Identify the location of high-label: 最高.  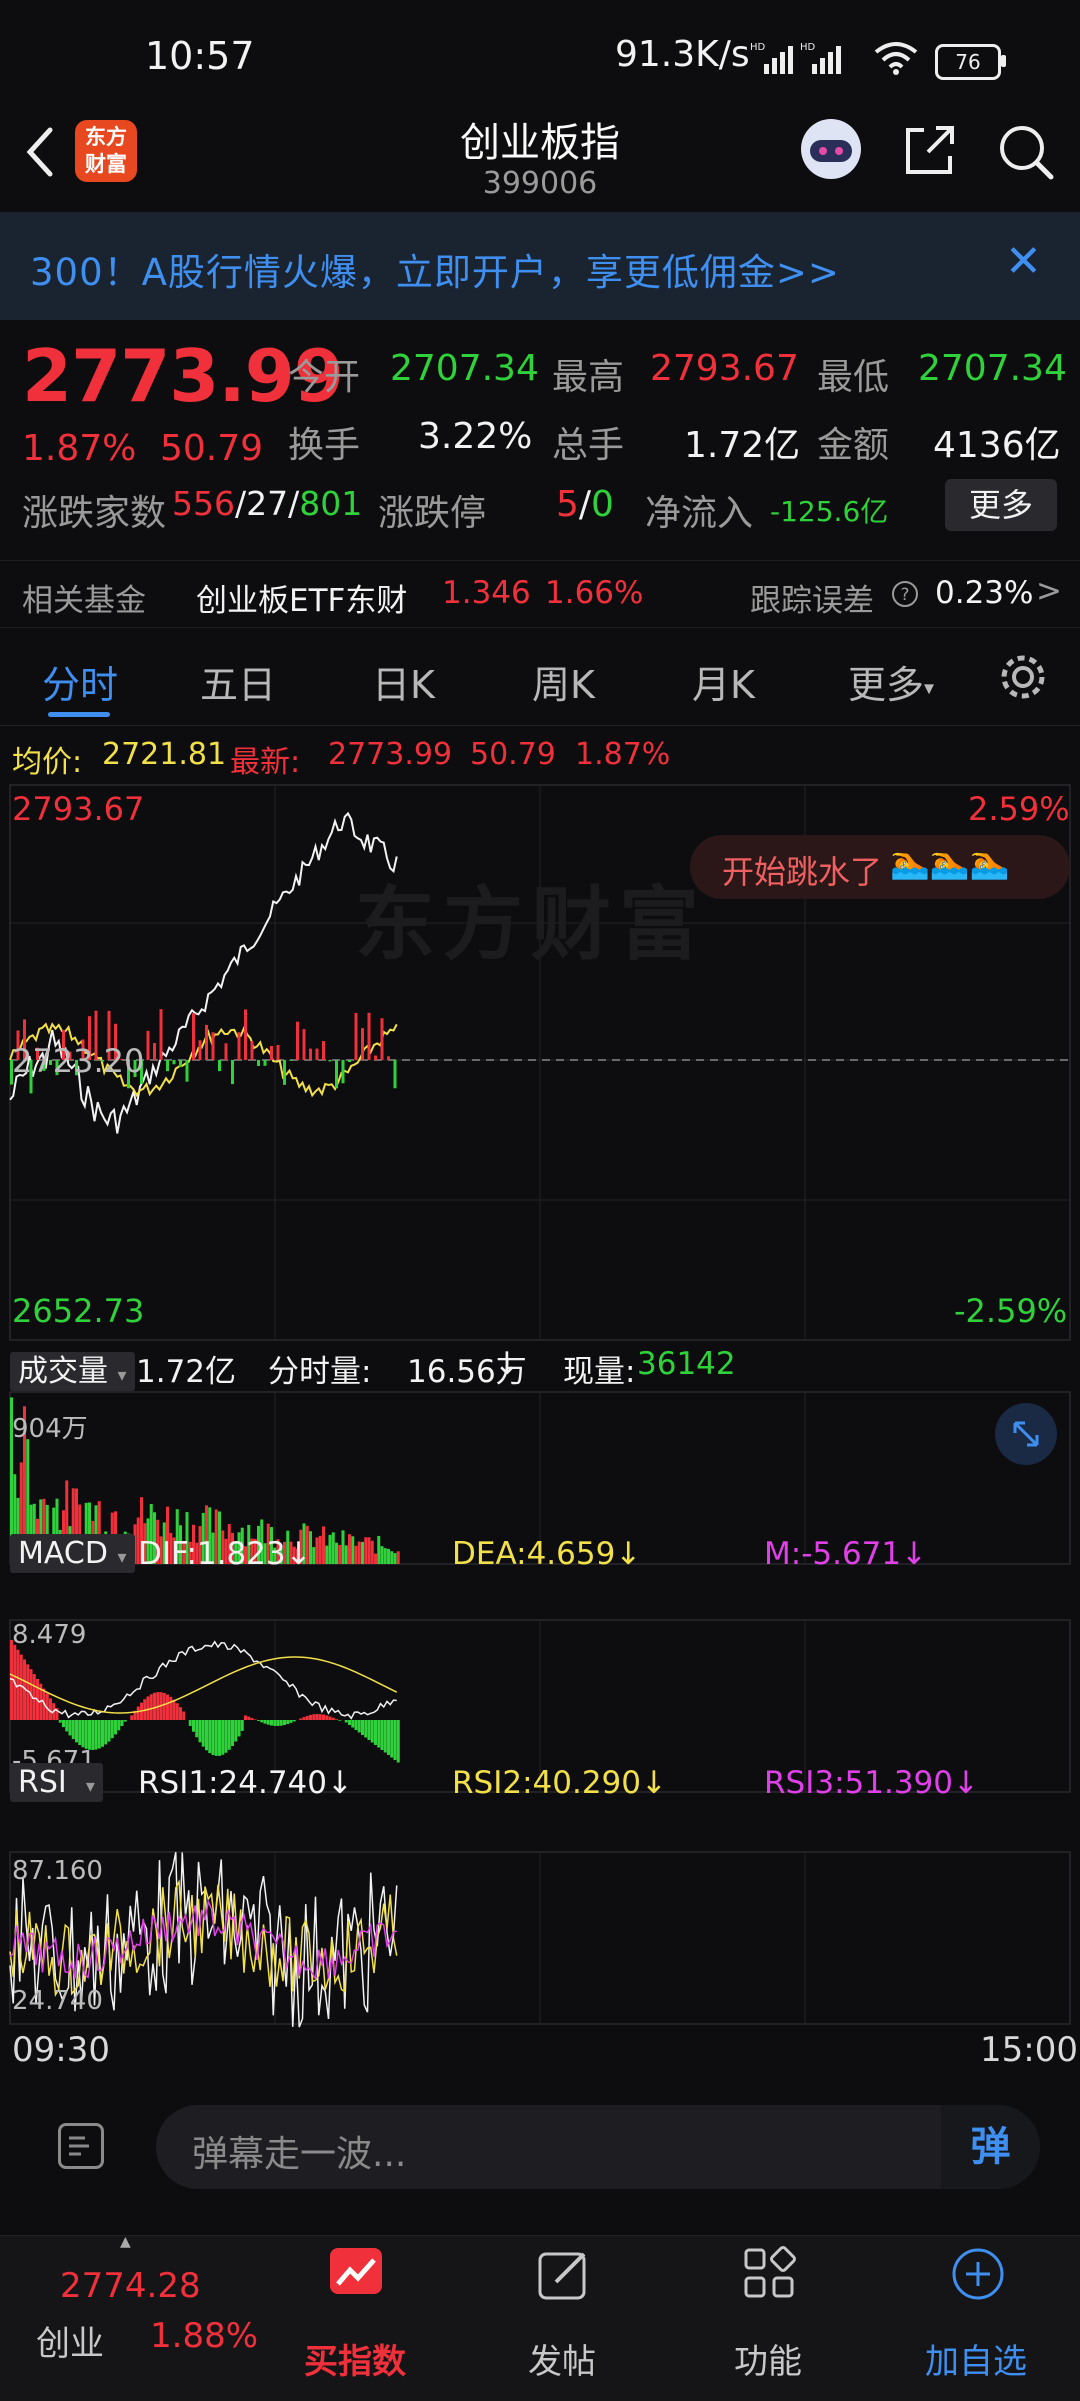
(588, 374).